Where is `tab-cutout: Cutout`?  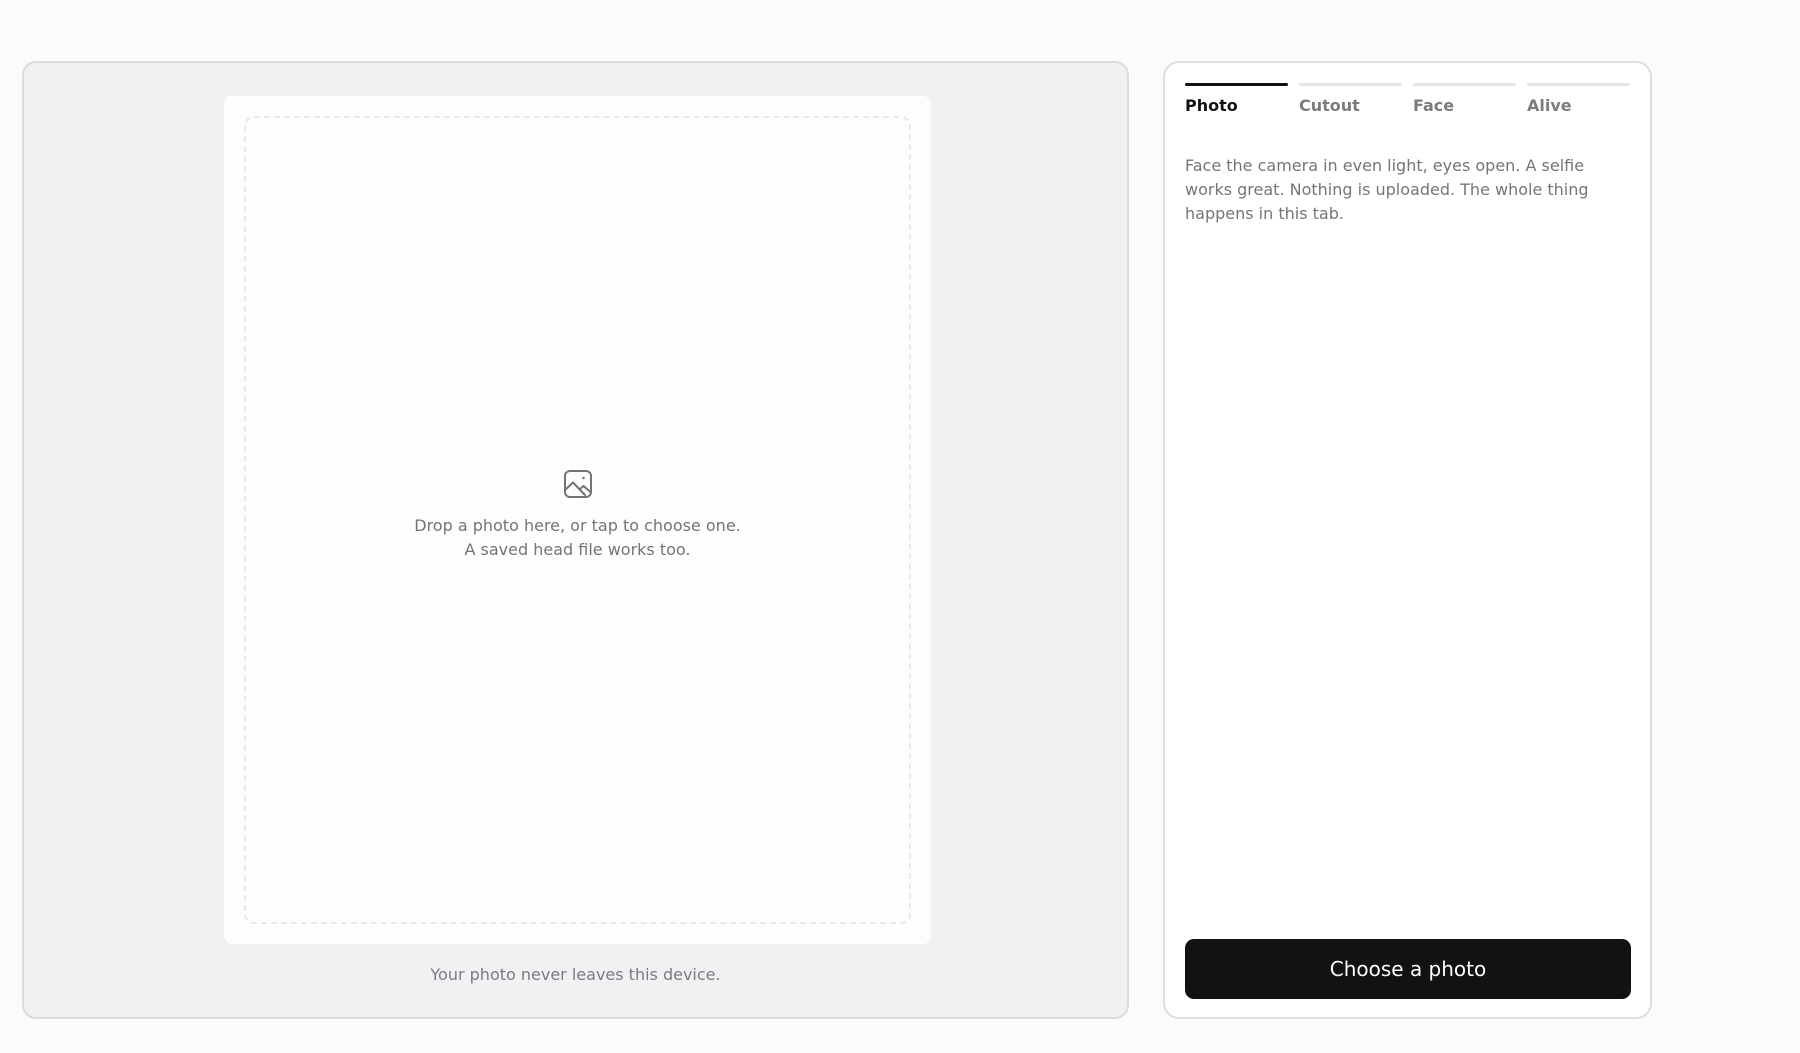
tab-cutout: Cutout is located at coordinates (1350, 101).